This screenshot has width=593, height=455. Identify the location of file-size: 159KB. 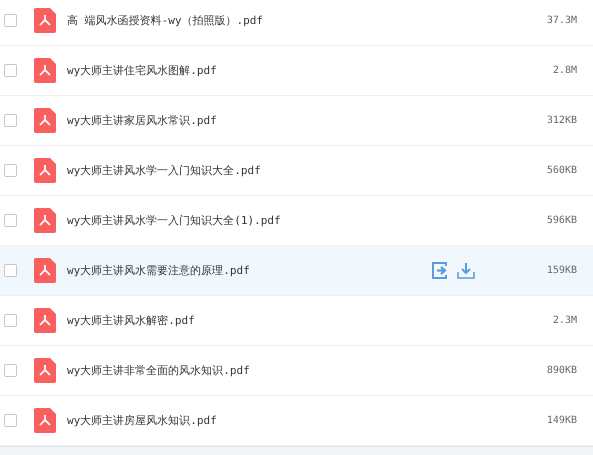
(561, 270).